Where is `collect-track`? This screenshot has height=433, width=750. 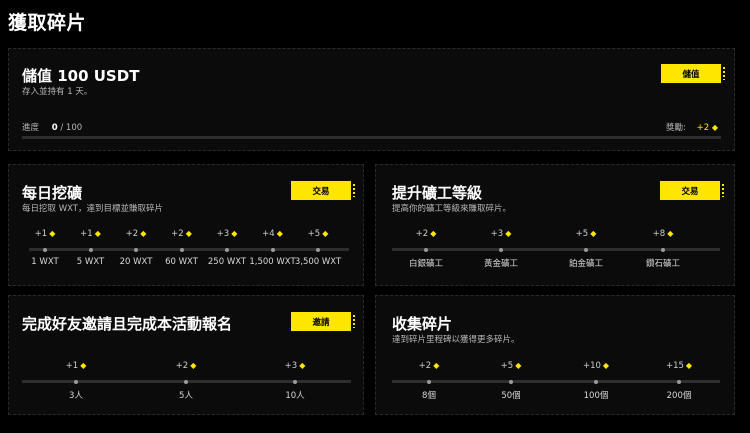
collect-track is located at coordinates (556, 381).